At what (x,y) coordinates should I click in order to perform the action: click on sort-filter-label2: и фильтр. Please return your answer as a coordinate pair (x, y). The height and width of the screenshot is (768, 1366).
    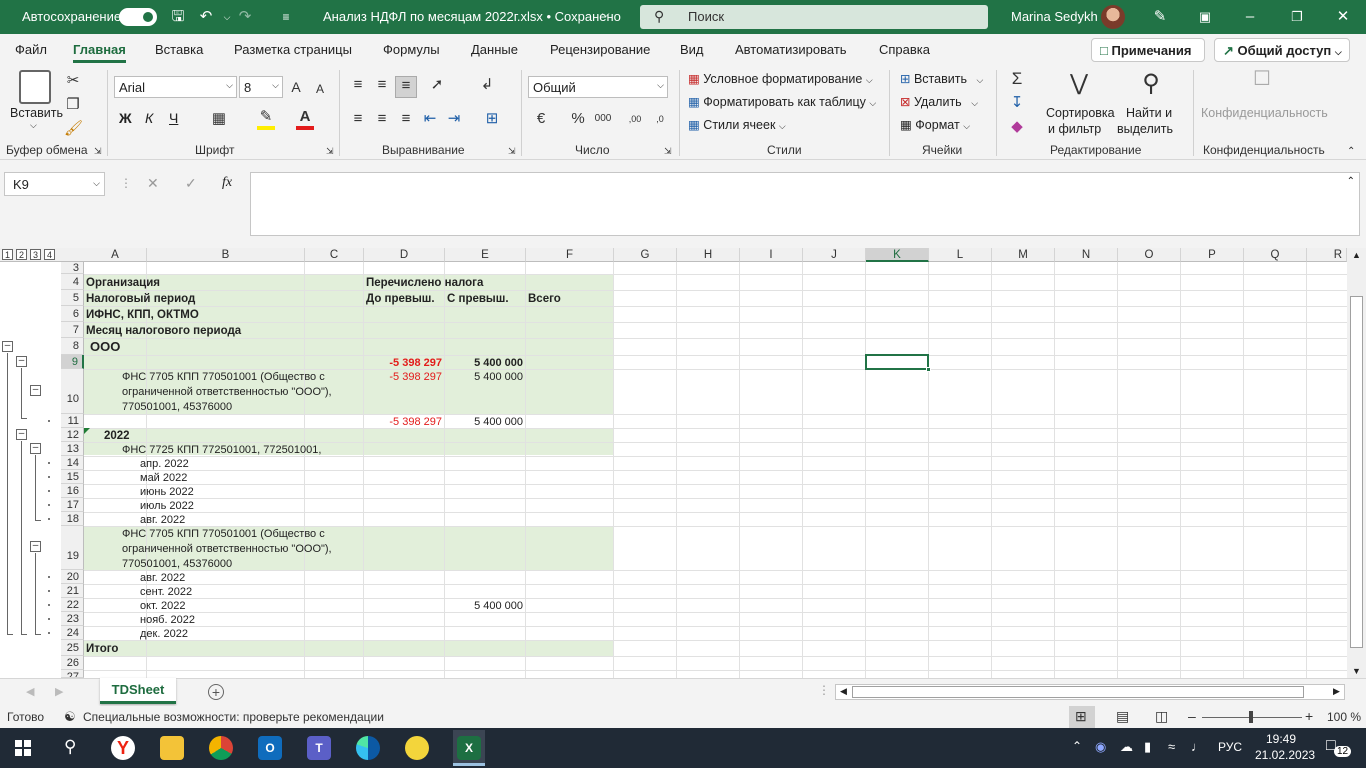
    Looking at the image, I should click on (1074, 129).